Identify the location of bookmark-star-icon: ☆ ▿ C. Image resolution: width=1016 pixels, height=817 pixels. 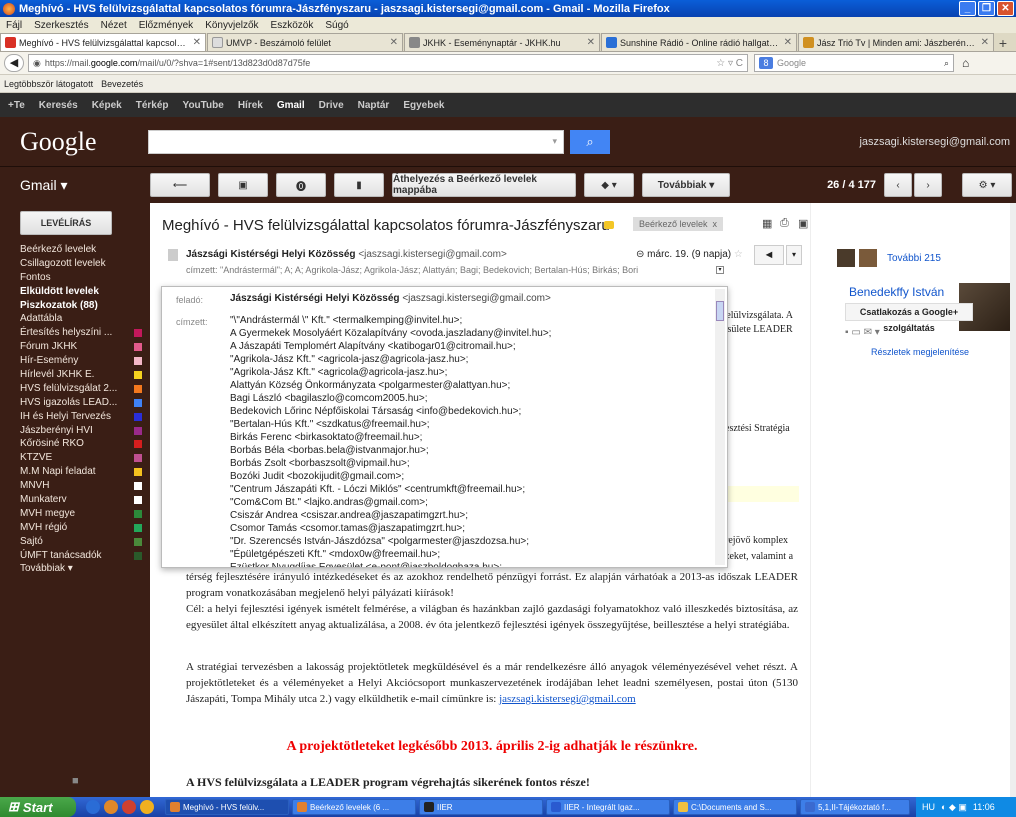
(729, 63).